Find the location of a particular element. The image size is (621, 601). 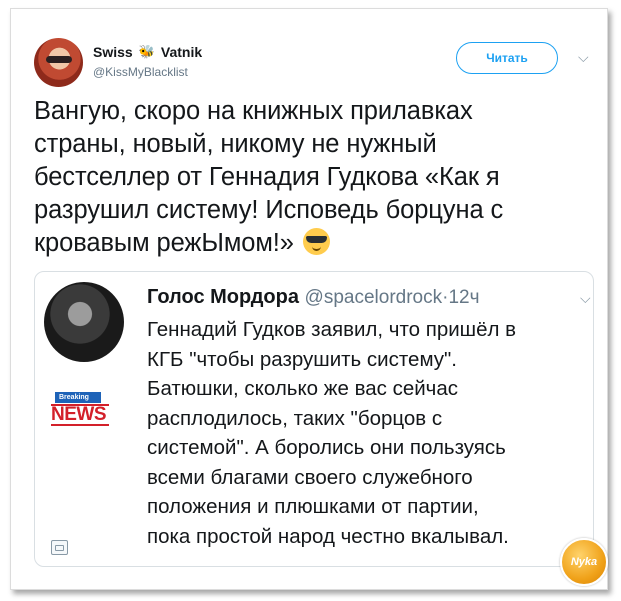

bee-icon: 🐝 is located at coordinates (146, 51).